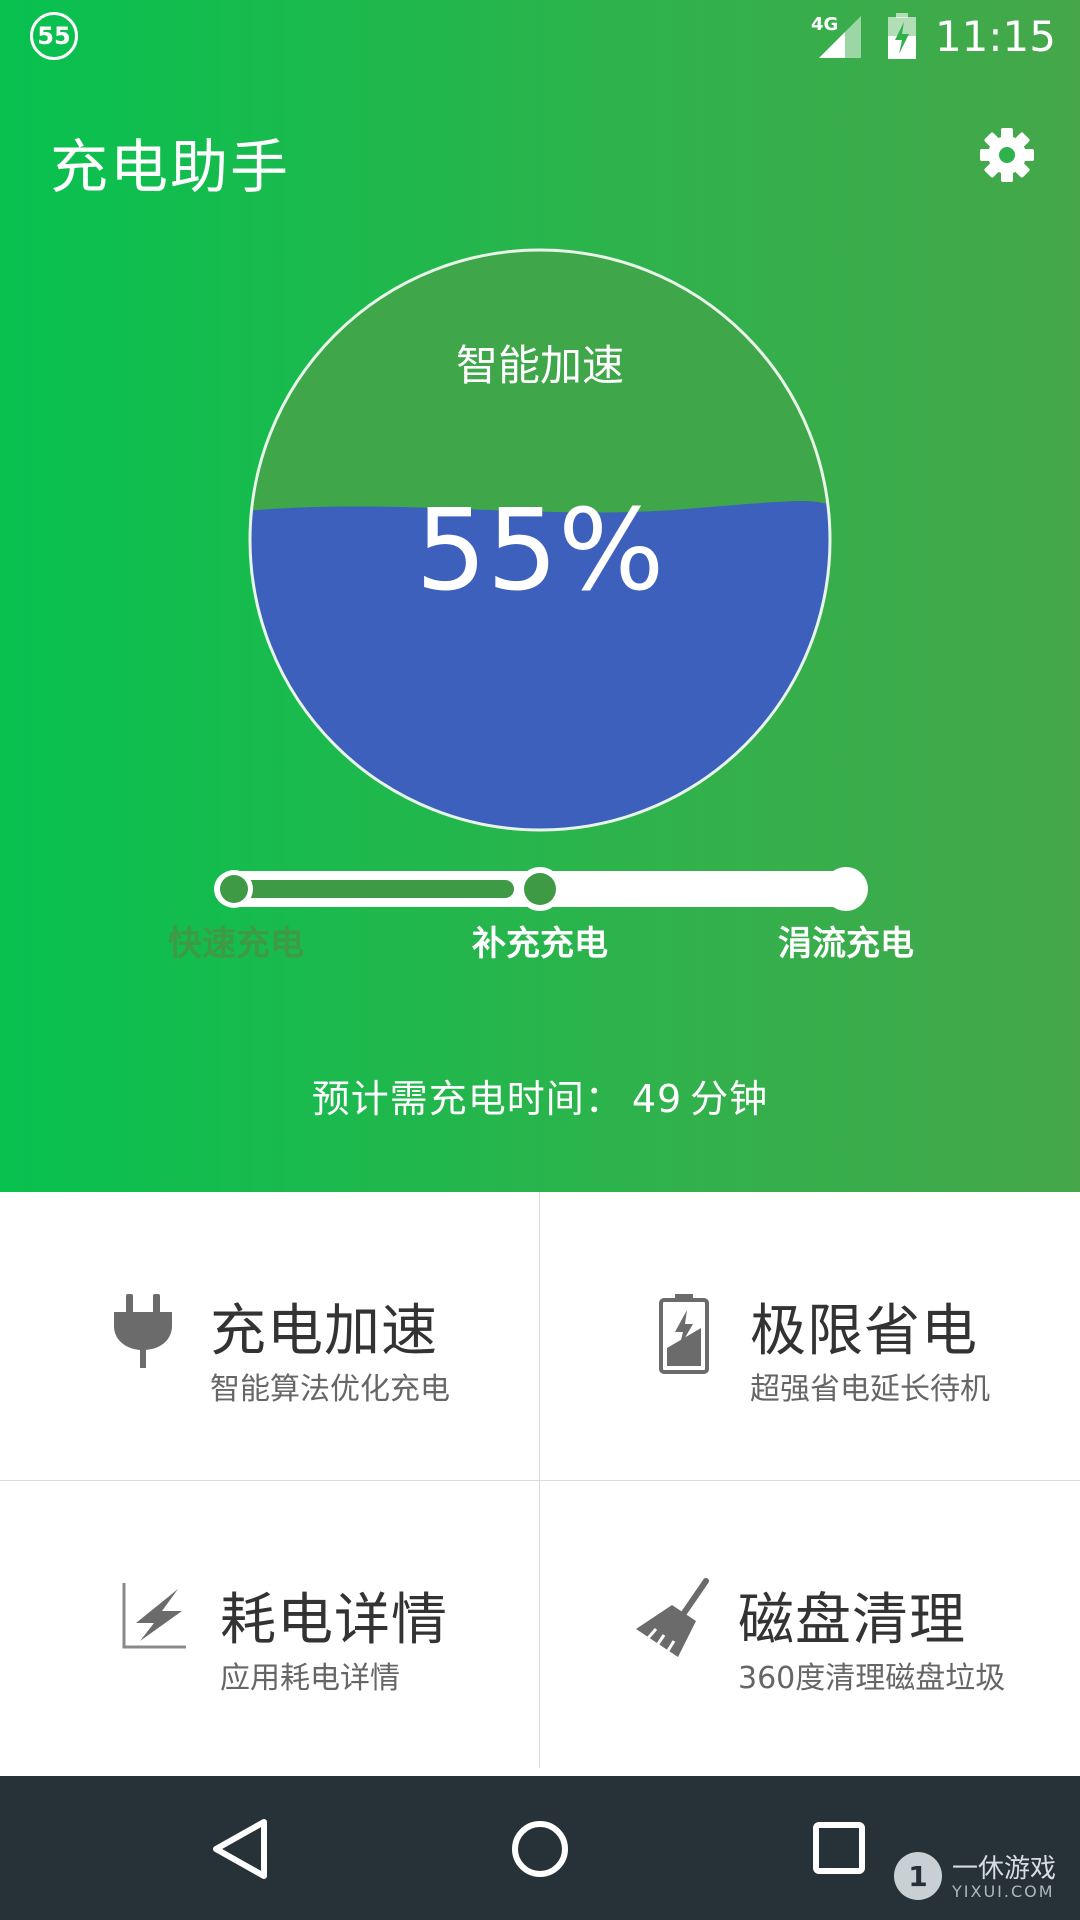  I want to click on settings-gear-icon, so click(1007, 155).